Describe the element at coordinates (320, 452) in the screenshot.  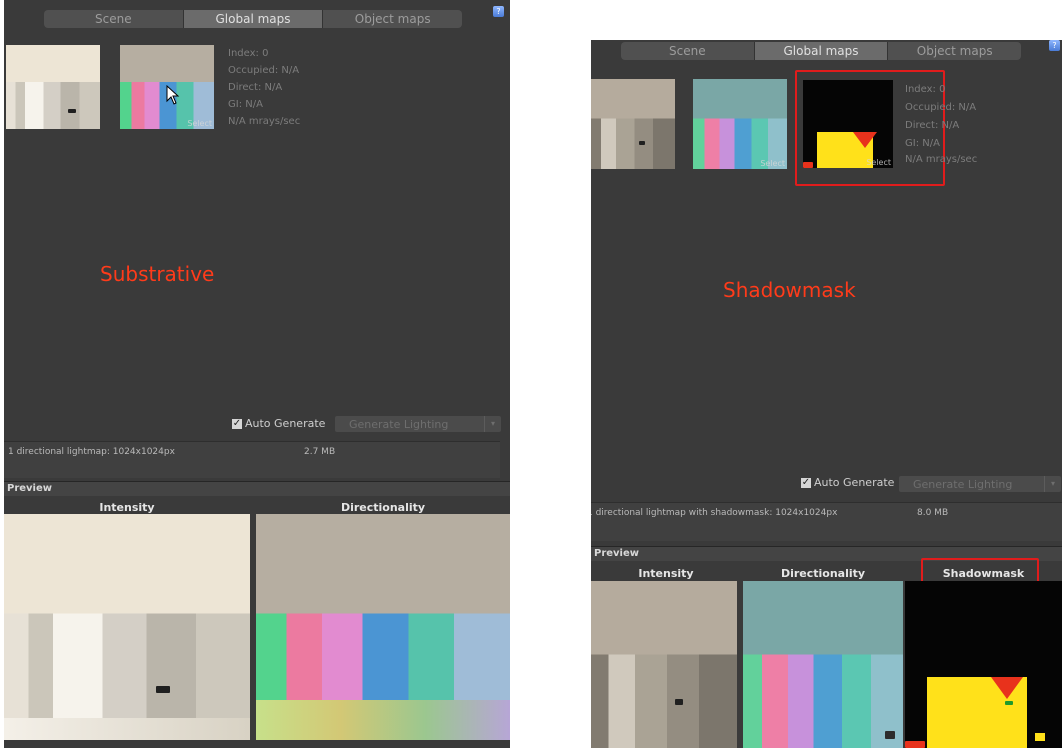
I see `stats-size: 2.7 MB` at that location.